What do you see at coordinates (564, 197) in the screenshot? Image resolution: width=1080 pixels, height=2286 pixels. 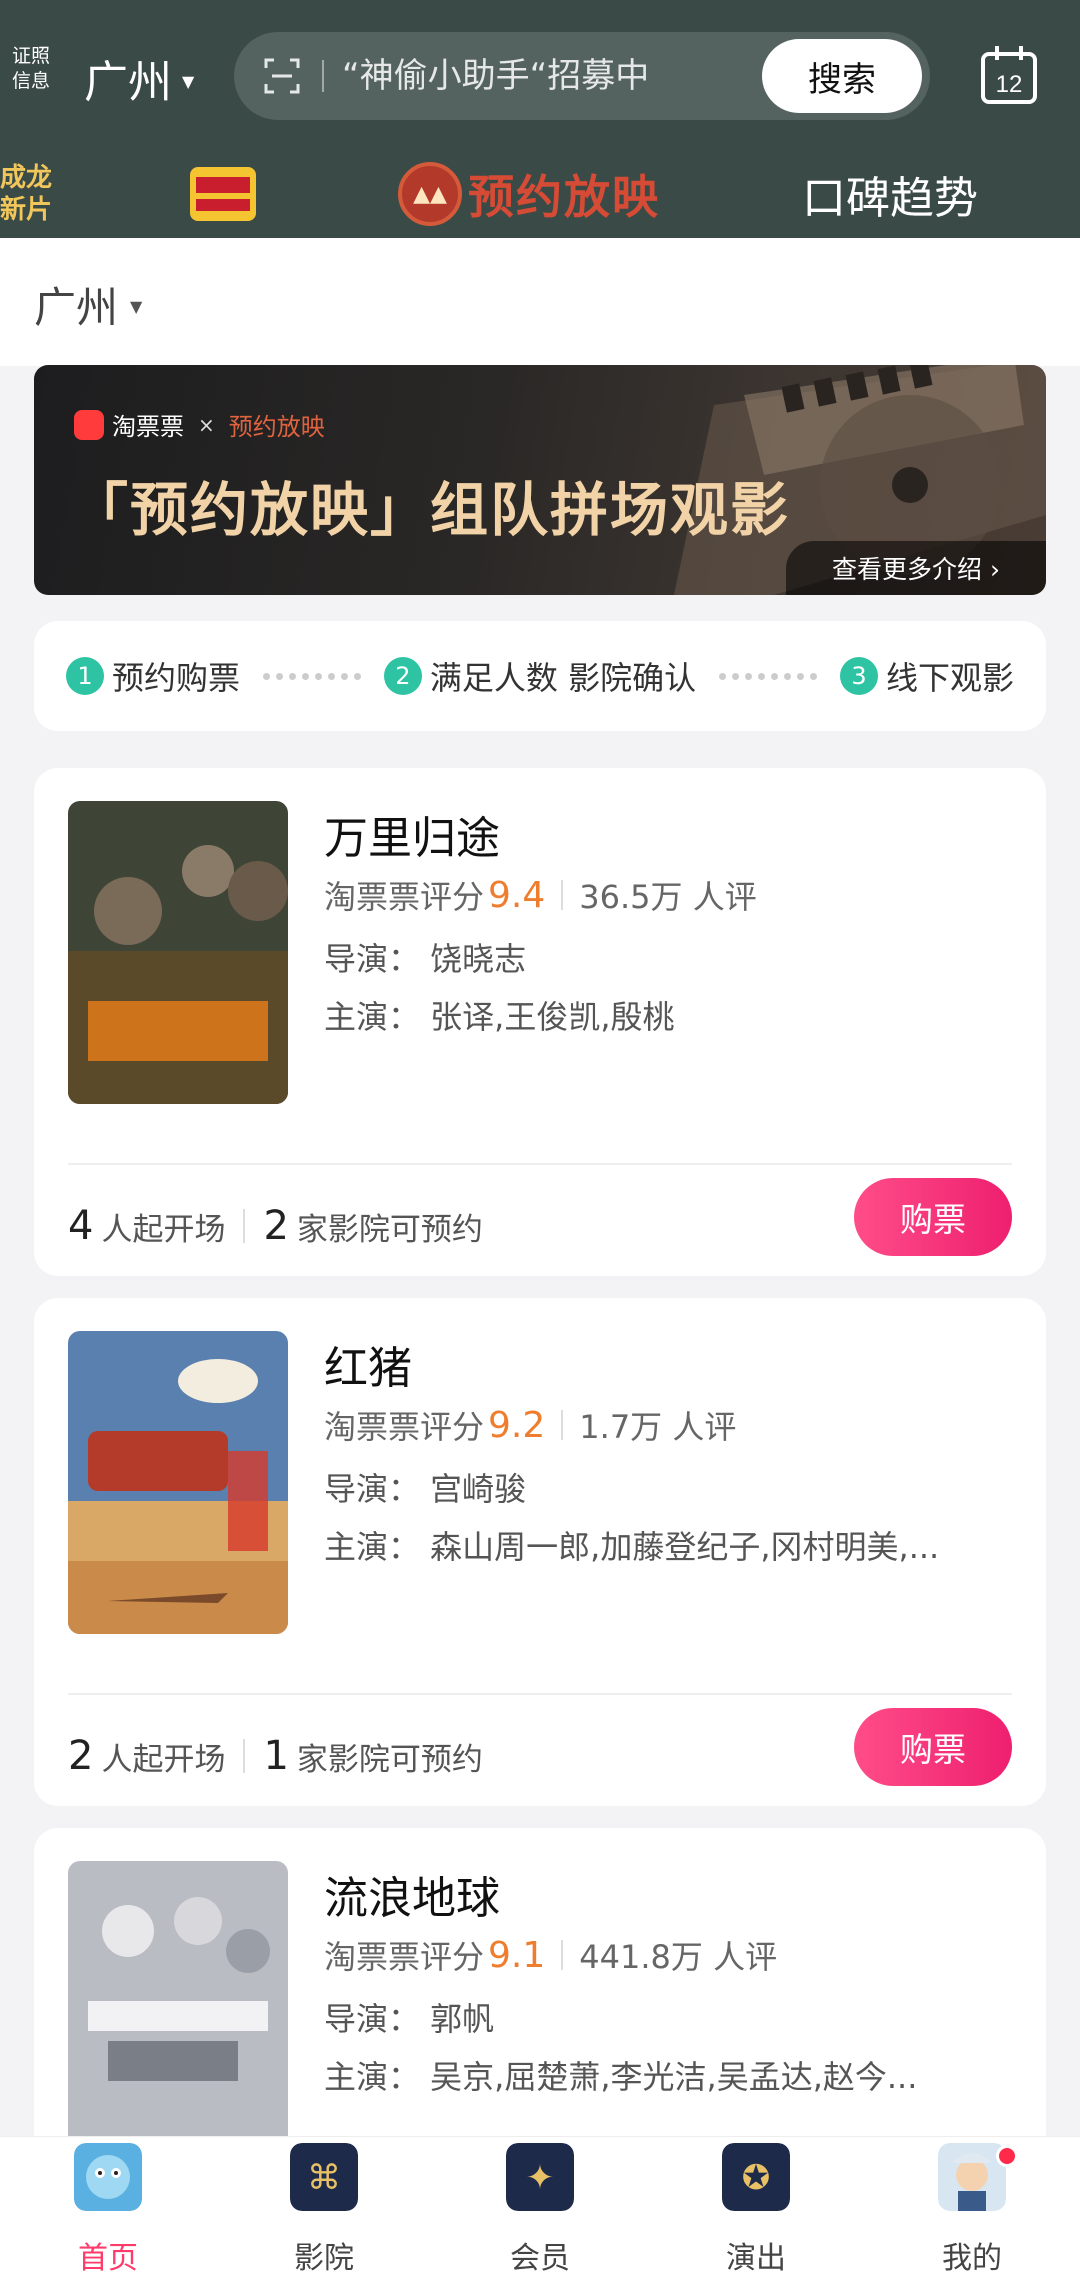 I see `reserved-screening-label: 预约放映` at bounding box center [564, 197].